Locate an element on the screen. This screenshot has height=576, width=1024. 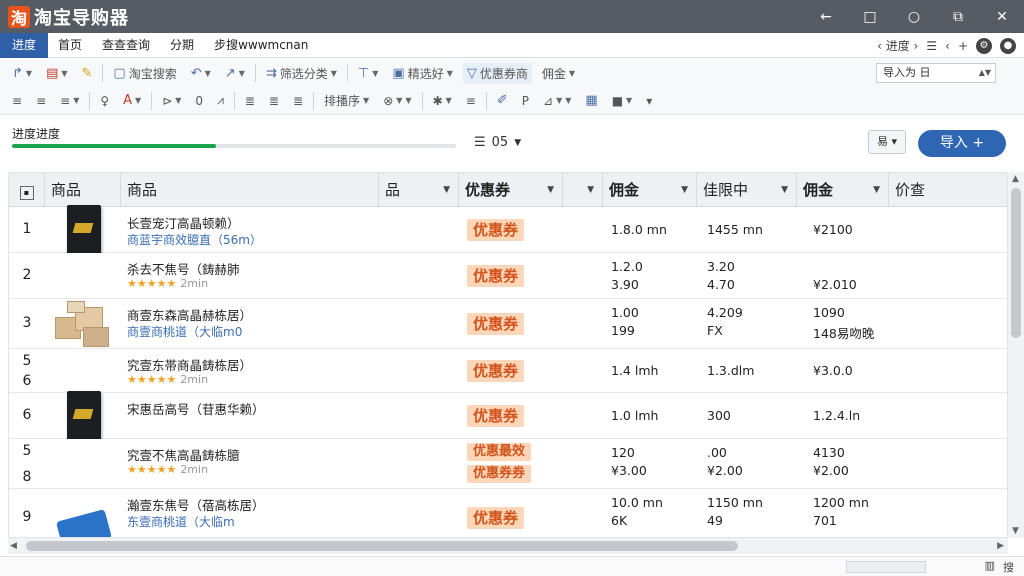
table-row: 6 宋惠岳高号（苷惠华赖） 优惠券 1.0 lmh 300 1.2.4.ln is located at coordinates (508, 416).